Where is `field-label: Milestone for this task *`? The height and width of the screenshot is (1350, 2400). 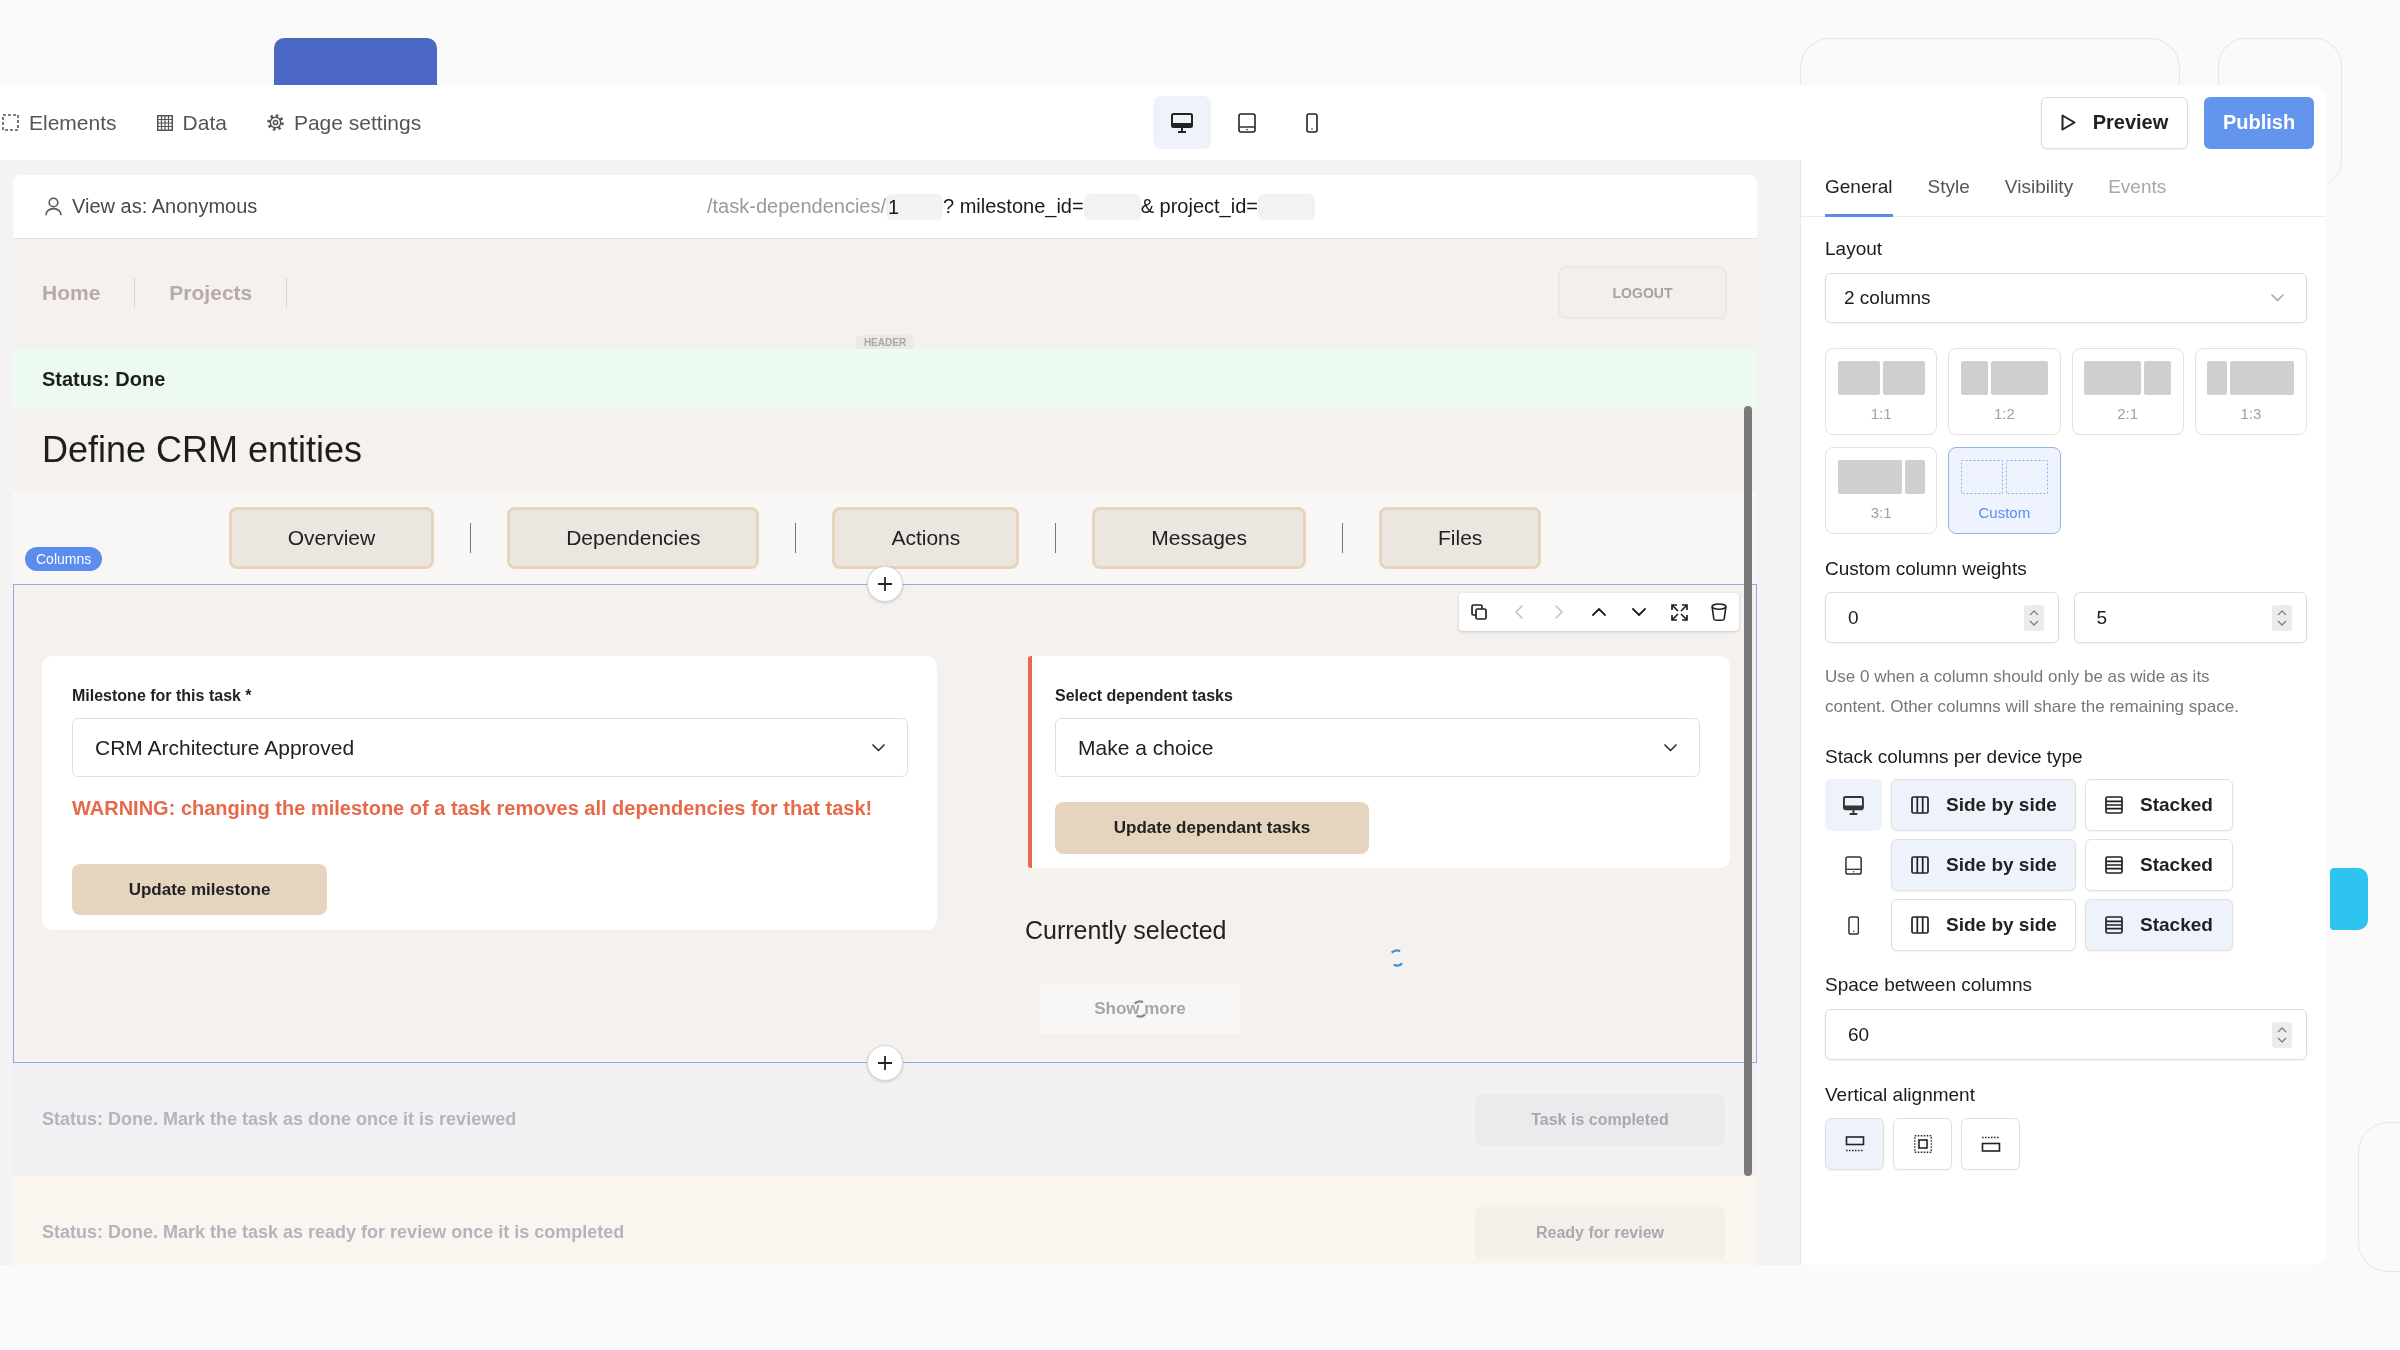 field-label: Milestone for this task * is located at coordinates (162, 696).